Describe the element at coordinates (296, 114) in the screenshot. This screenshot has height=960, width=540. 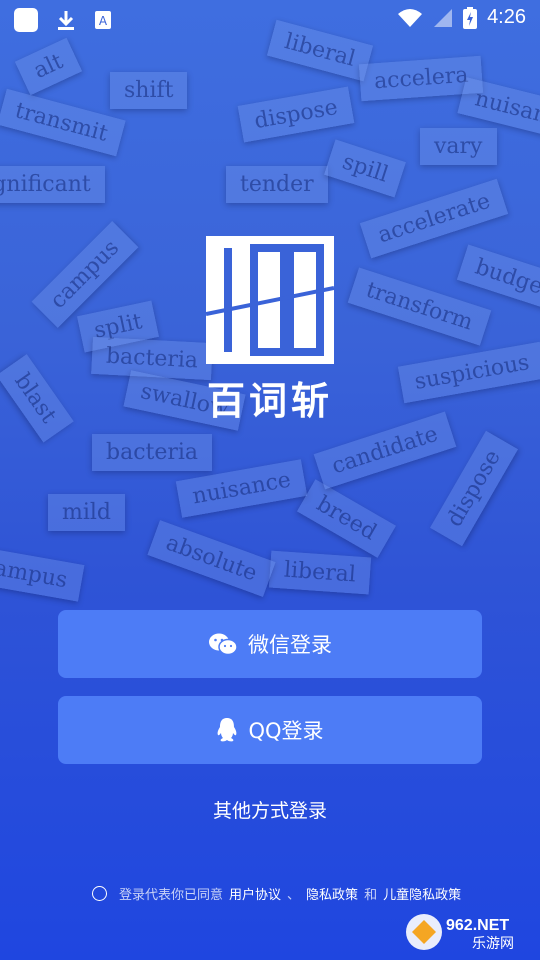
I see `word-card: dispose` at that location.